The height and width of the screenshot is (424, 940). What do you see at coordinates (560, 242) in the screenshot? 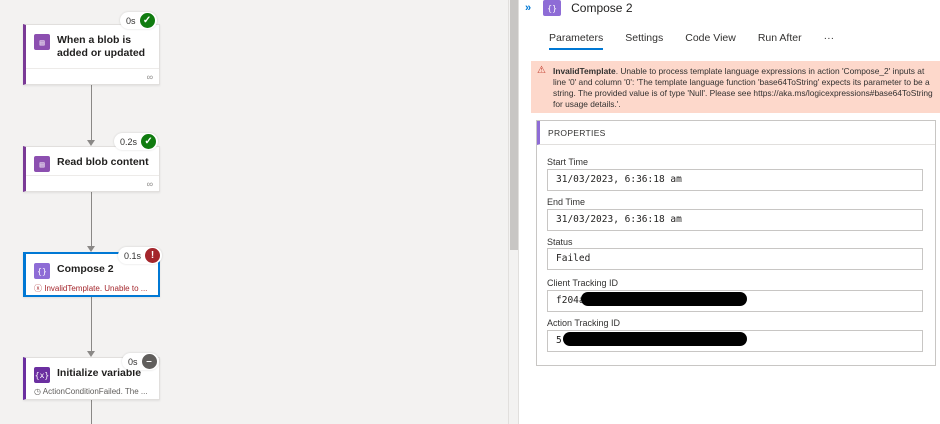
I see `status-label: Status` at bounding box center [560, 242].